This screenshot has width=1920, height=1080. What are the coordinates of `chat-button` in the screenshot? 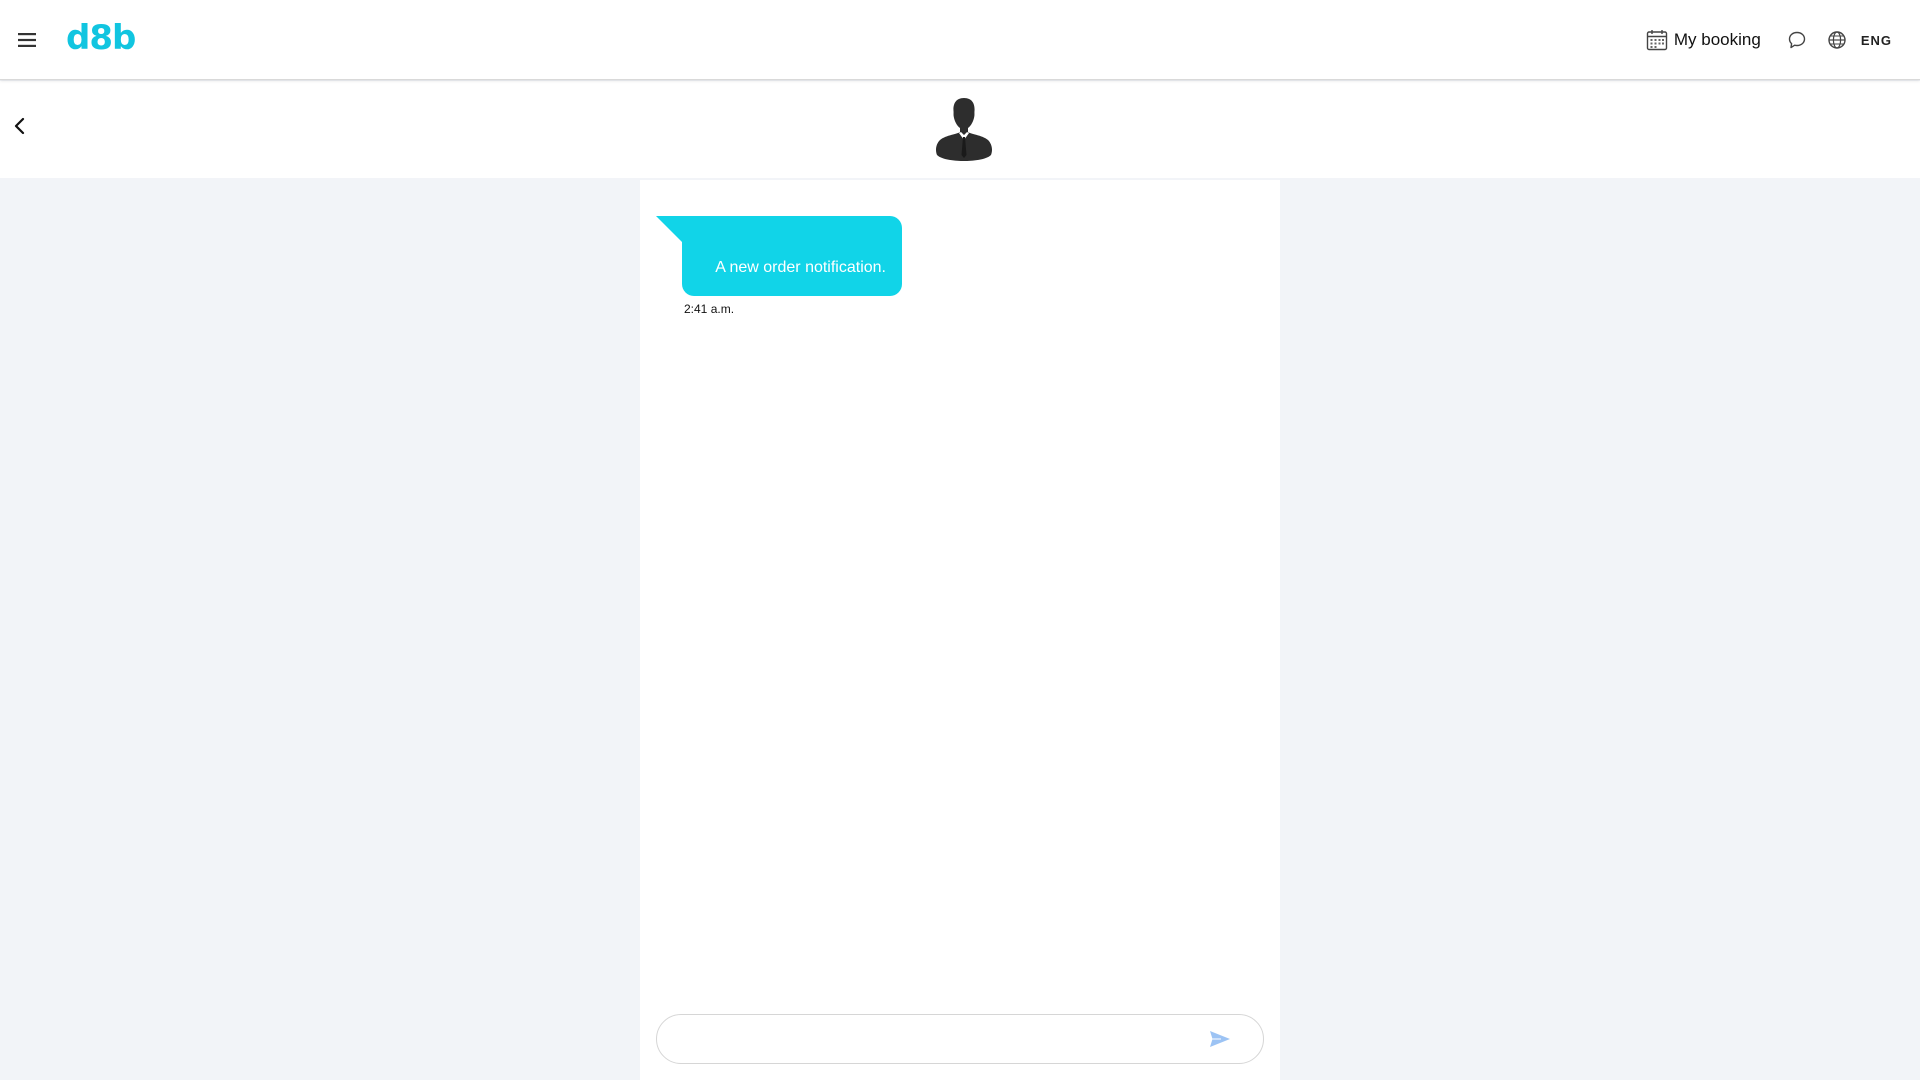 It's located at (1797, 40).